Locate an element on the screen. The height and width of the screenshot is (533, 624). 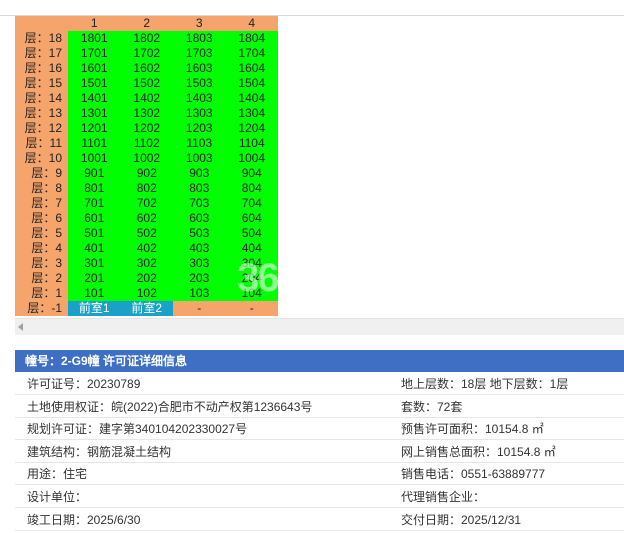
unit-cell: 101 is located at coordinates (94, 293).